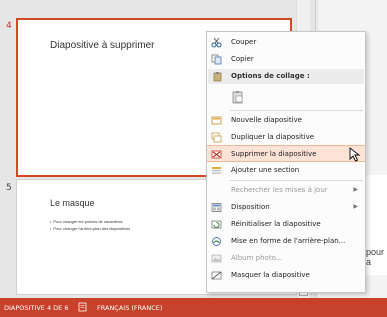 This screenshot has height=317, width=387. What do you see at coordinates (242, 59) in the screenshot?
I see `menu-item-copy-label: Copier` at bounding box center [242, 59].